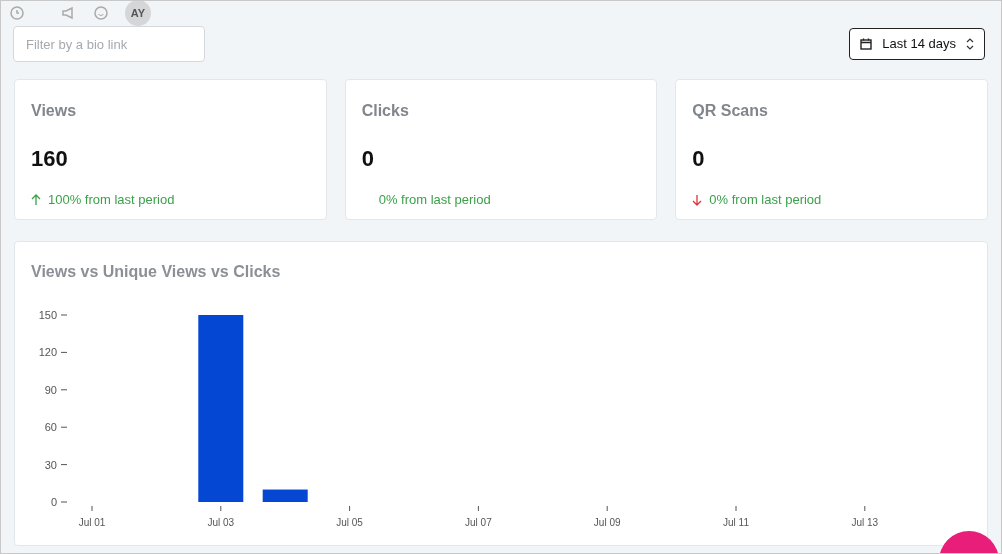  I want to click on y-axis-label: 60, so click(50, 427).